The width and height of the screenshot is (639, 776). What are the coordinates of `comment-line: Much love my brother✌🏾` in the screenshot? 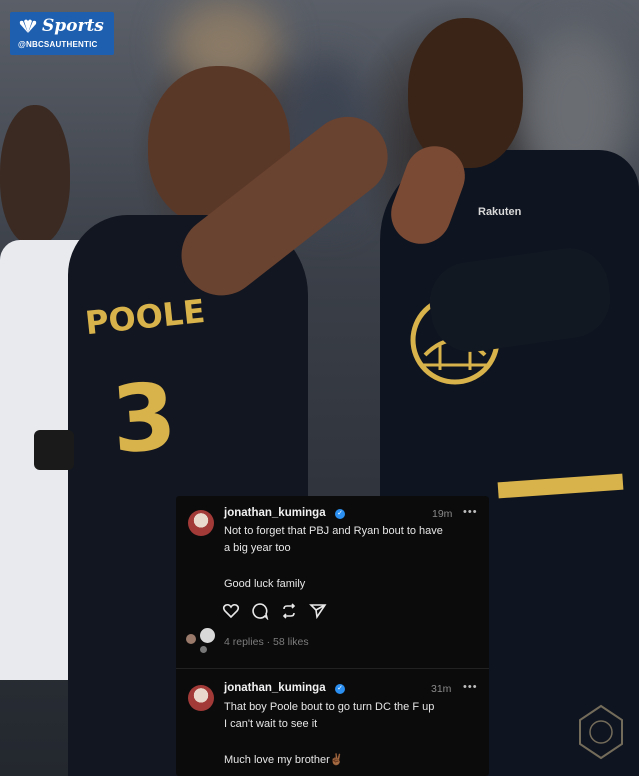 It's located at (284, 760).